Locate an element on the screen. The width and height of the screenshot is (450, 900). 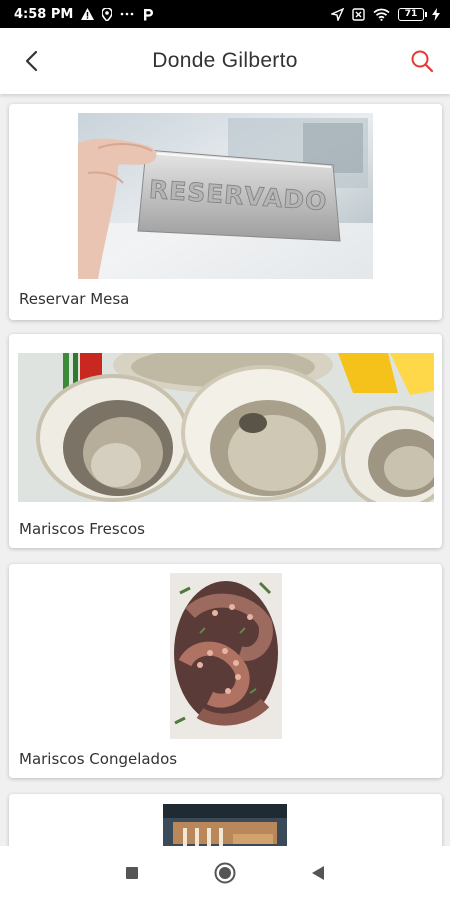
status-time: 4:58 PM is located at coordinates (44, 14).